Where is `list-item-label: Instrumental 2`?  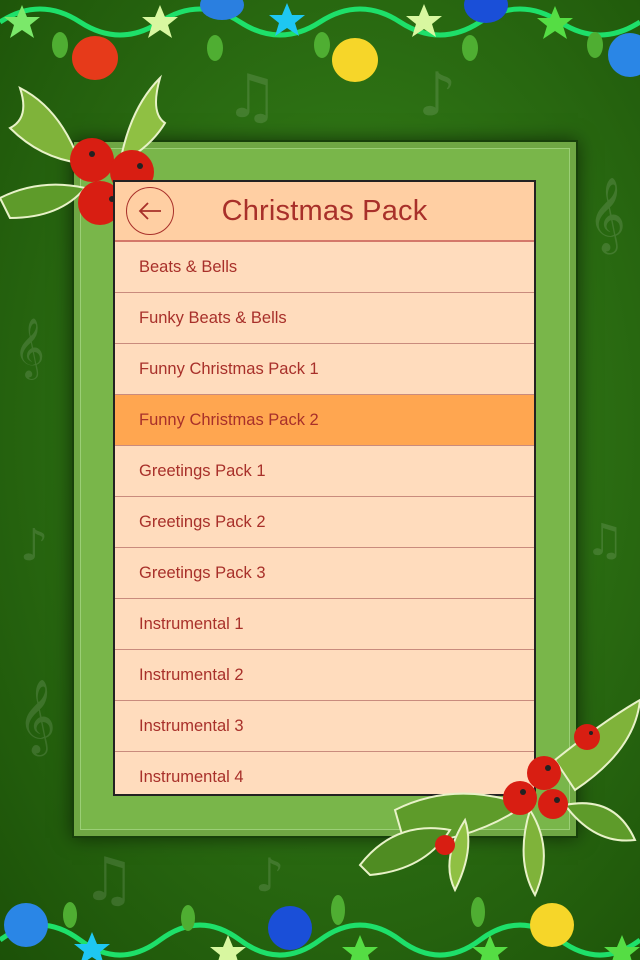 list-item-label: Instrumental 2 is located at coordinates (191, 674).